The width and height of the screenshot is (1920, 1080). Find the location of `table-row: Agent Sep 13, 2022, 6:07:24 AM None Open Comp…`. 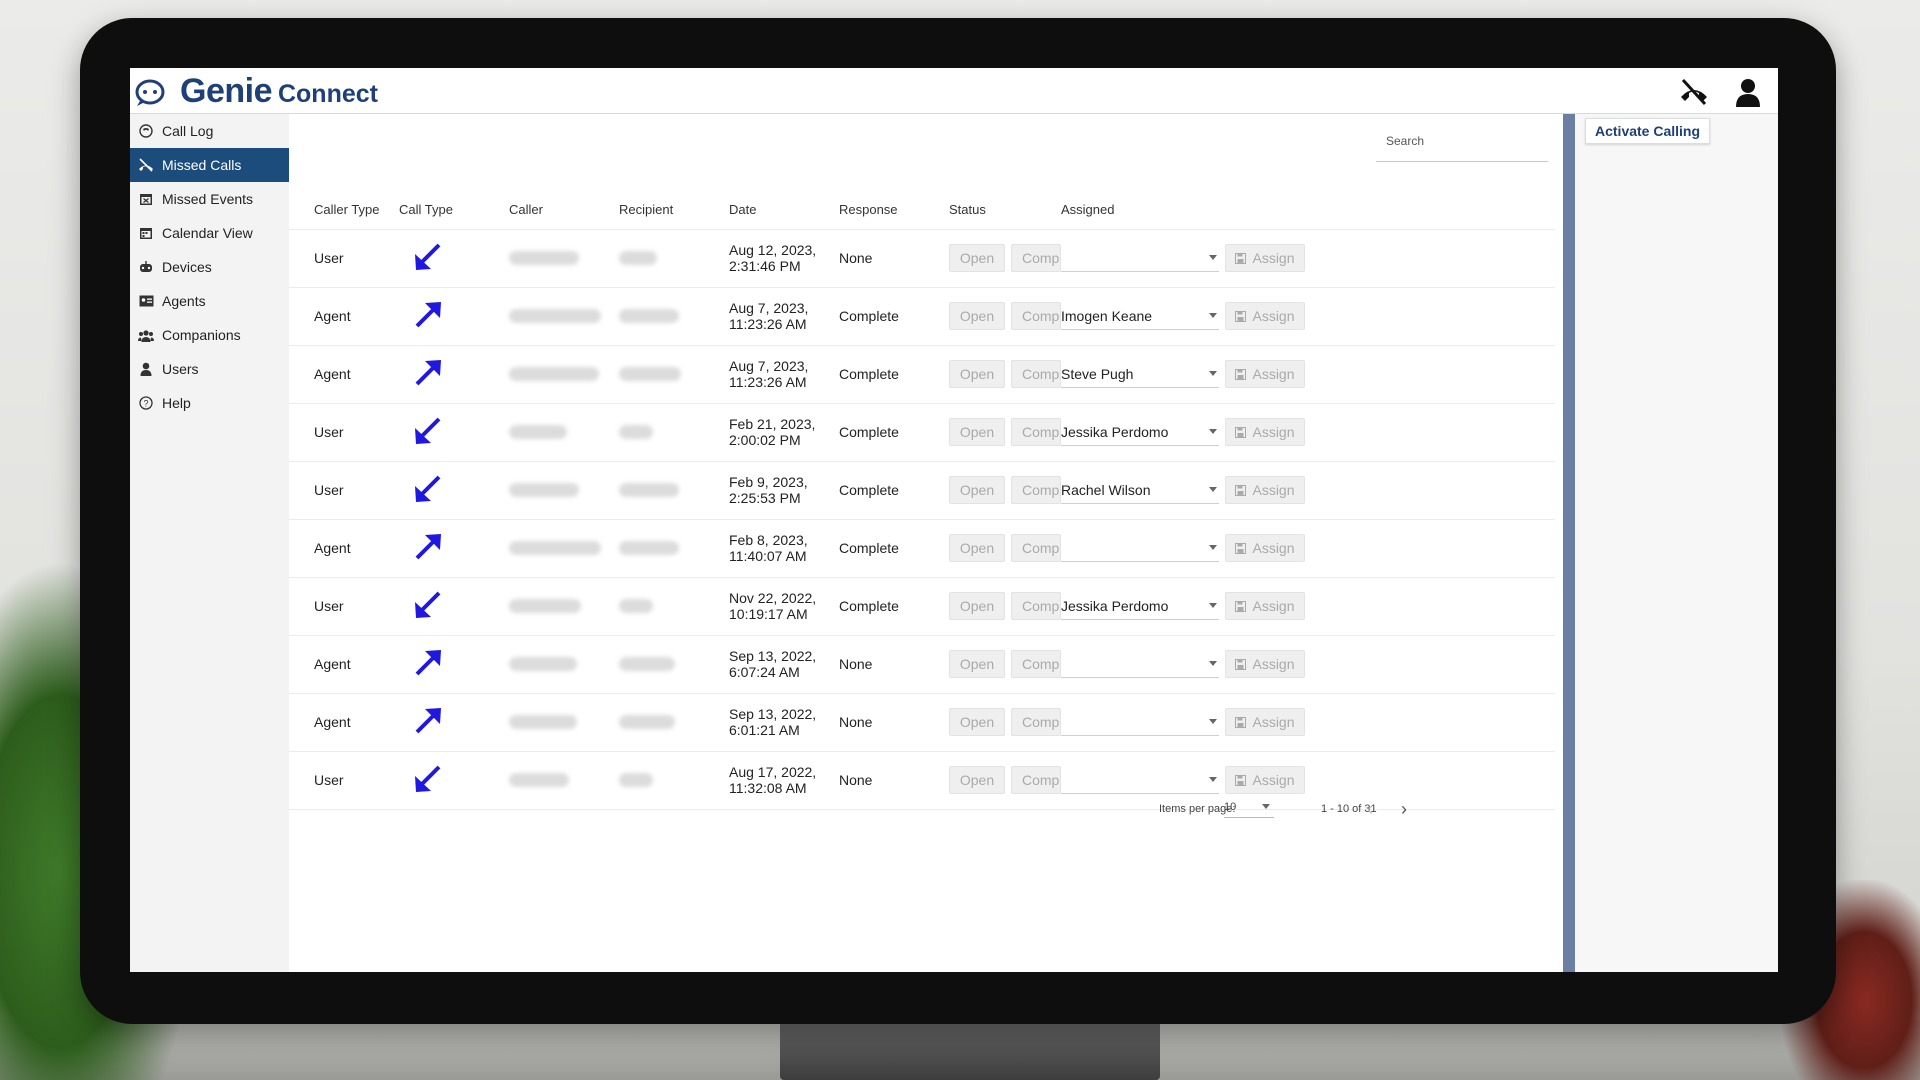

table-row: Agent Sep 13, 2022, 6:07:24 AM None Open Comp… is located at coordinates (922, 664).